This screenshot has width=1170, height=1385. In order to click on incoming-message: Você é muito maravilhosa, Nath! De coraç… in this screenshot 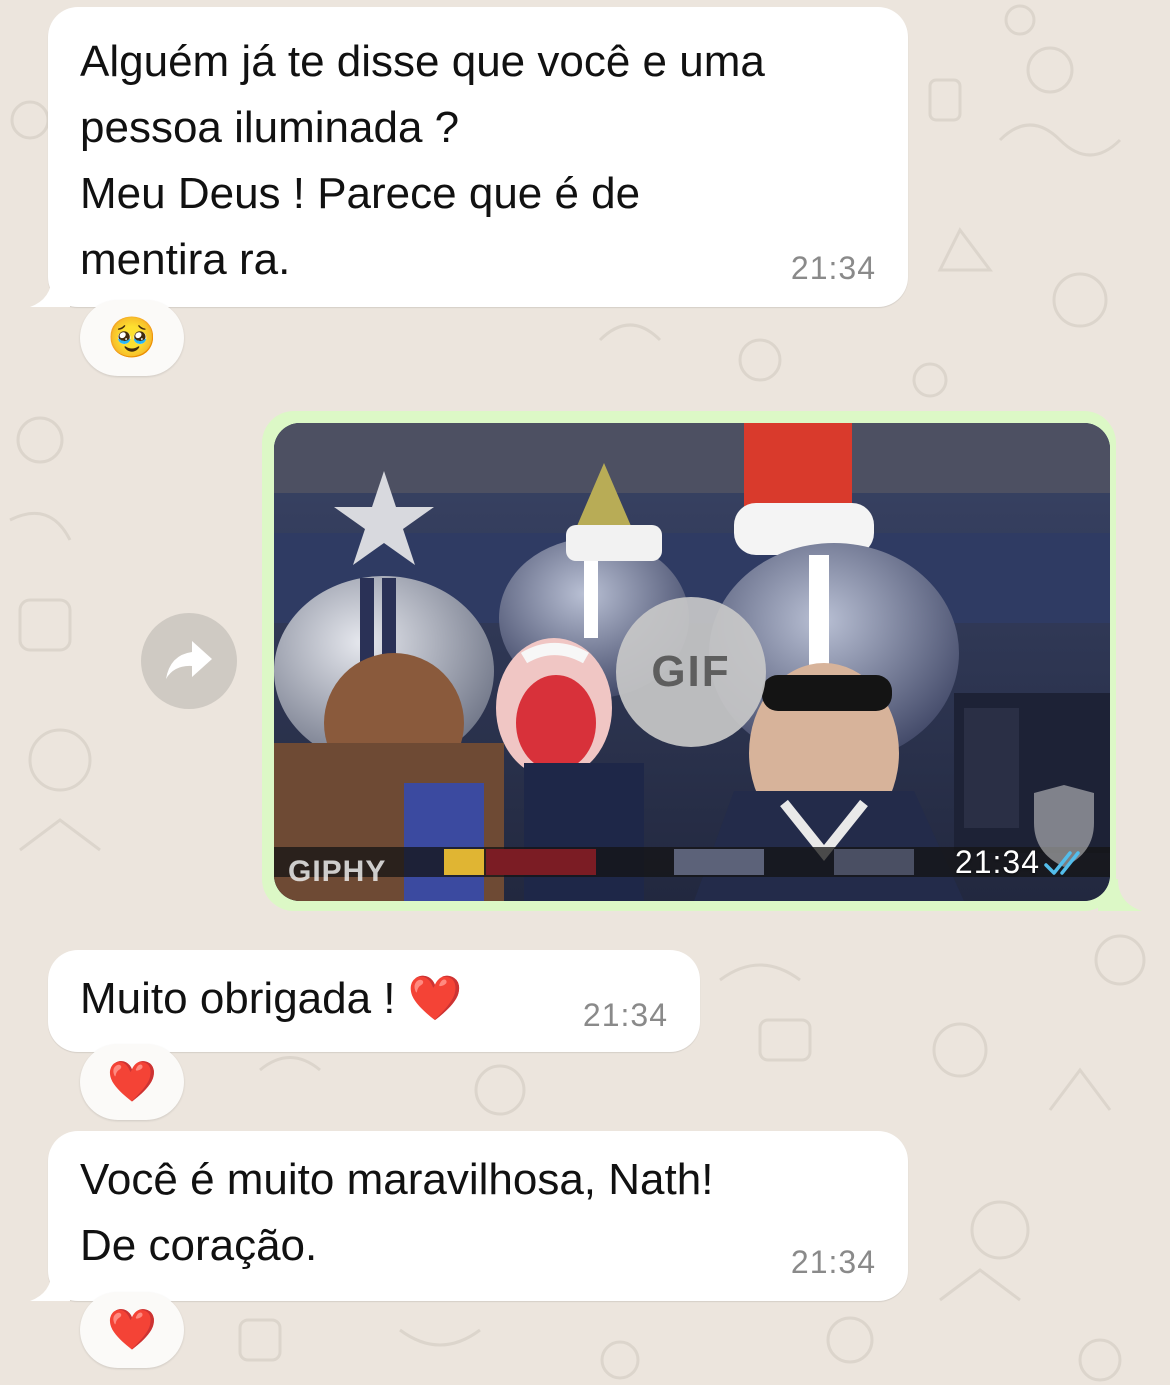, I will do `click(469, 1216)`.